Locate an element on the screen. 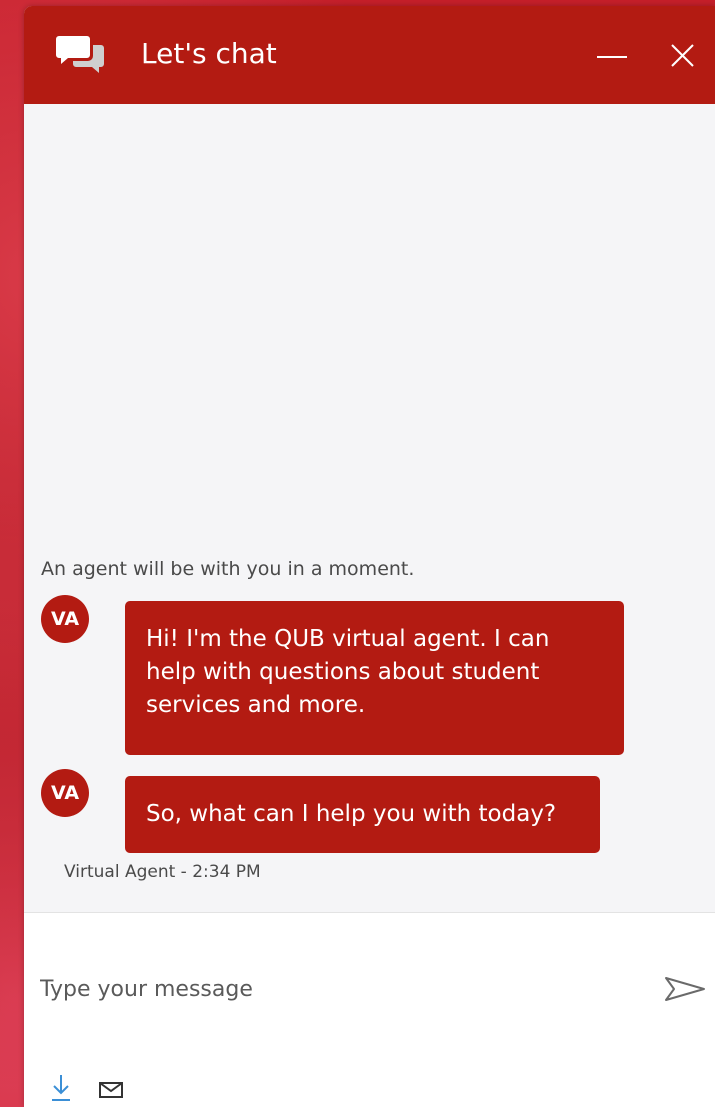 This screenshot has height=1107, width=715. send-button is located at coordinates (685, 989).